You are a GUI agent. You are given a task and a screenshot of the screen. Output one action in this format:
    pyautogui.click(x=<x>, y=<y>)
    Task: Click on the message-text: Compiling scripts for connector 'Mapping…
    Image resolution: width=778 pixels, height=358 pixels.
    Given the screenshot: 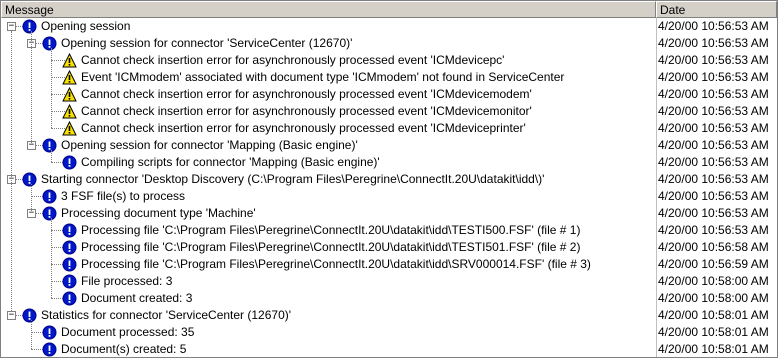 What is the action you would take?
    pyautogui.click(x=230, y=162)
    